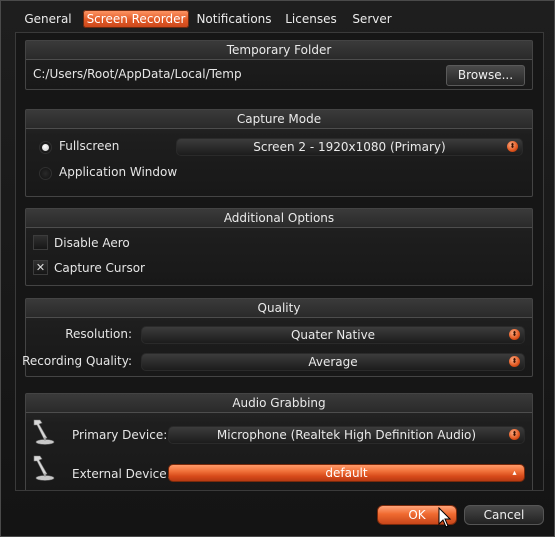 This screenshot has width=555, height=537. What do you see at coordinates (77, 361) in the screenshot?
I see `recording-quality-label: Recording Quality:` at bounding box center [77, 361].